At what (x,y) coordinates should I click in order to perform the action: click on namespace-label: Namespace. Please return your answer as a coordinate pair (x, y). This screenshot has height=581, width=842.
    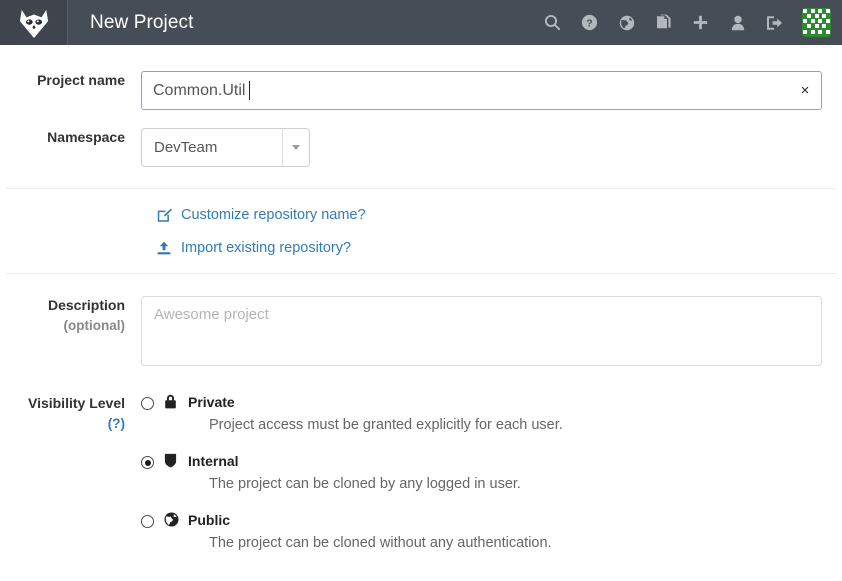
    Looking at the image, I should click on (86, 137).